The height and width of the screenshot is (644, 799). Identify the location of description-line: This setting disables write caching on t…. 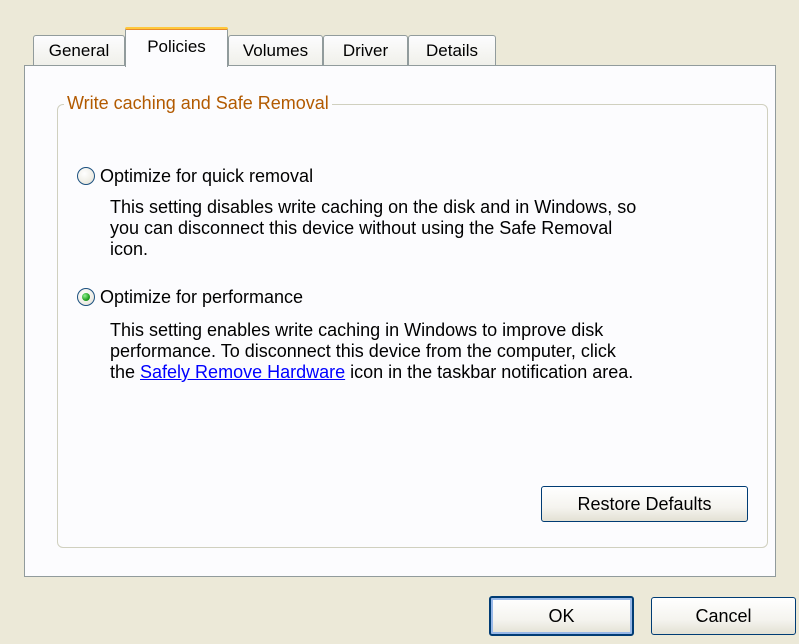
(373, 207).